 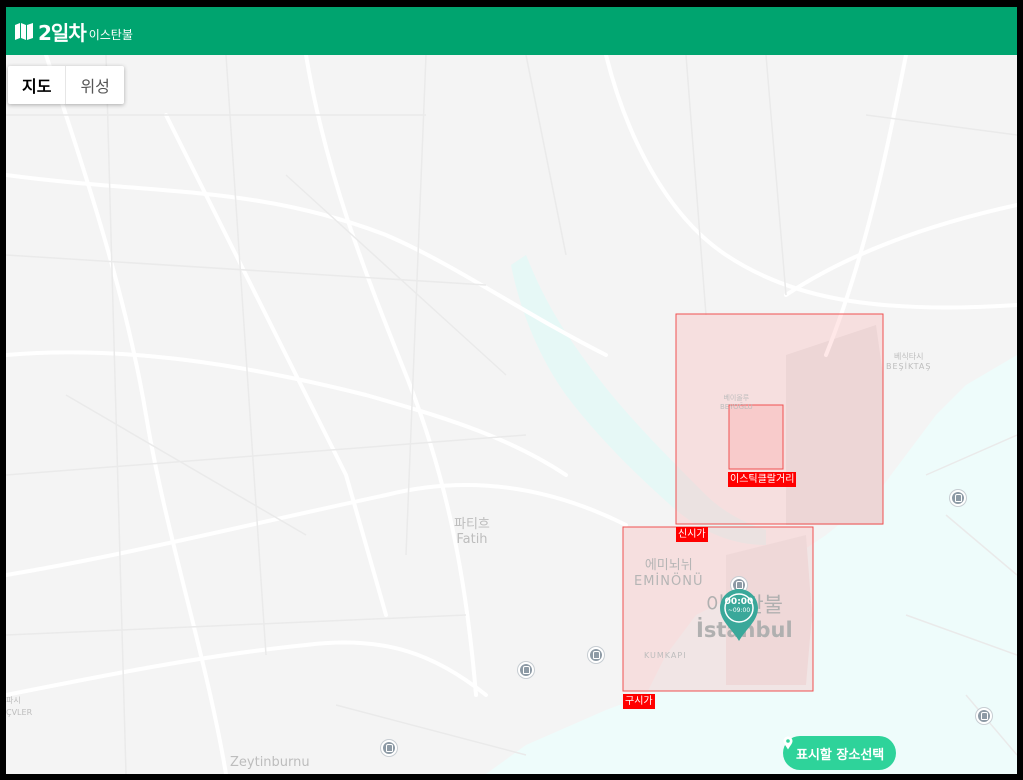 I want to click on marker-time-end: ~09:00, so click(x=739, y=610).